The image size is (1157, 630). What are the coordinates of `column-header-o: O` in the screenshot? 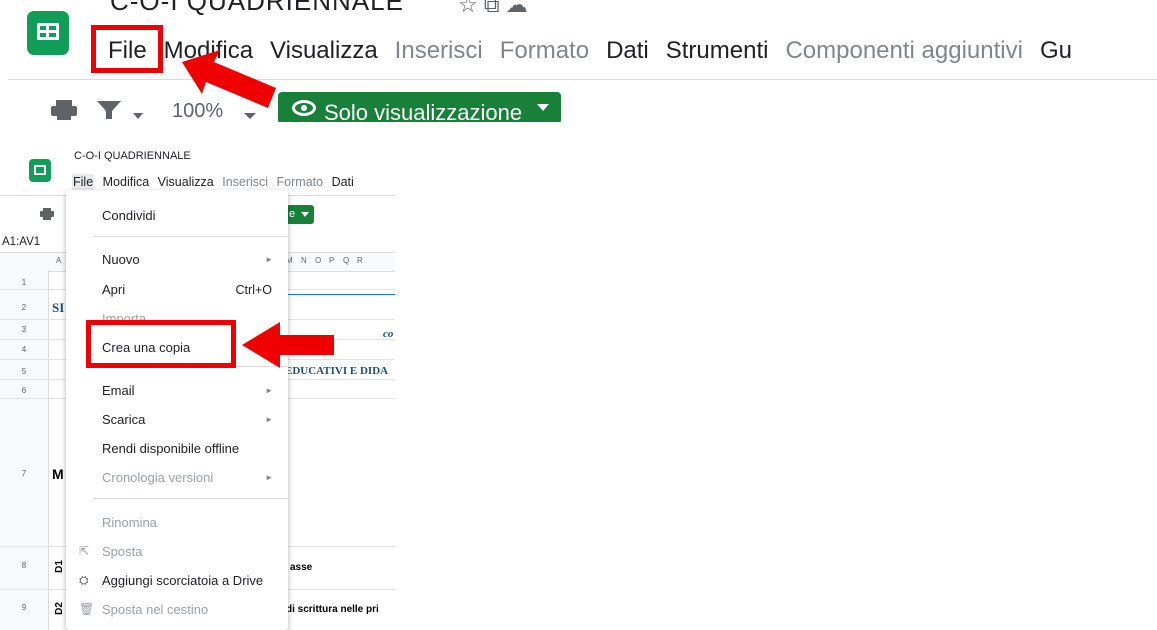 It's located at (318, 260).